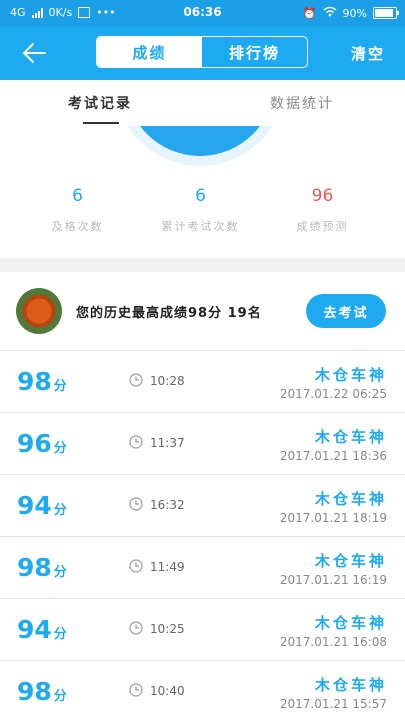 This screenshot has height=722, width=405. What do you see at coordinates (386, 13) in the screenshot?
I see `battery-icon` at bounding box center [386, 13].